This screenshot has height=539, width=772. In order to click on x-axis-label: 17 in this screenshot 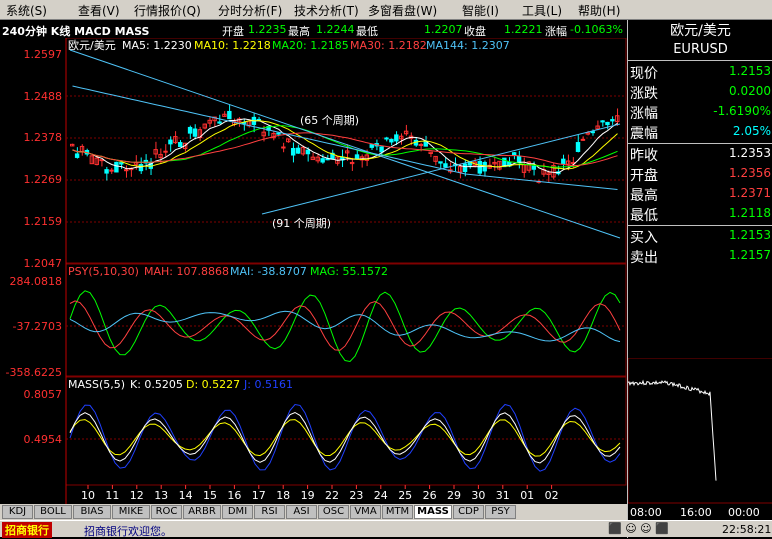, I will do `click(259, 495)`.